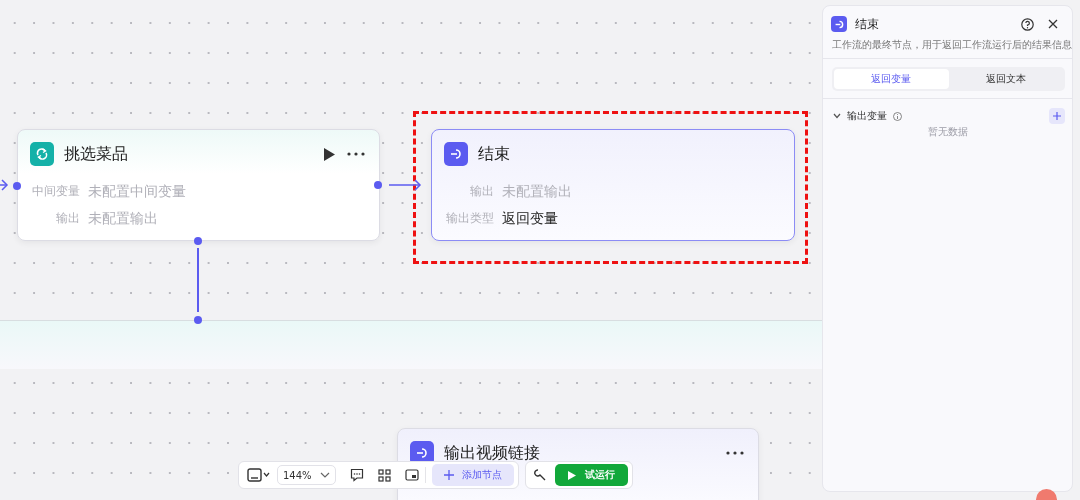 Image resolution: width=1080 pixels, height=500 pixels. Describe the element at coordinates (55, 191) in the screenshot. I see `field-label: 中间变量` at that location.